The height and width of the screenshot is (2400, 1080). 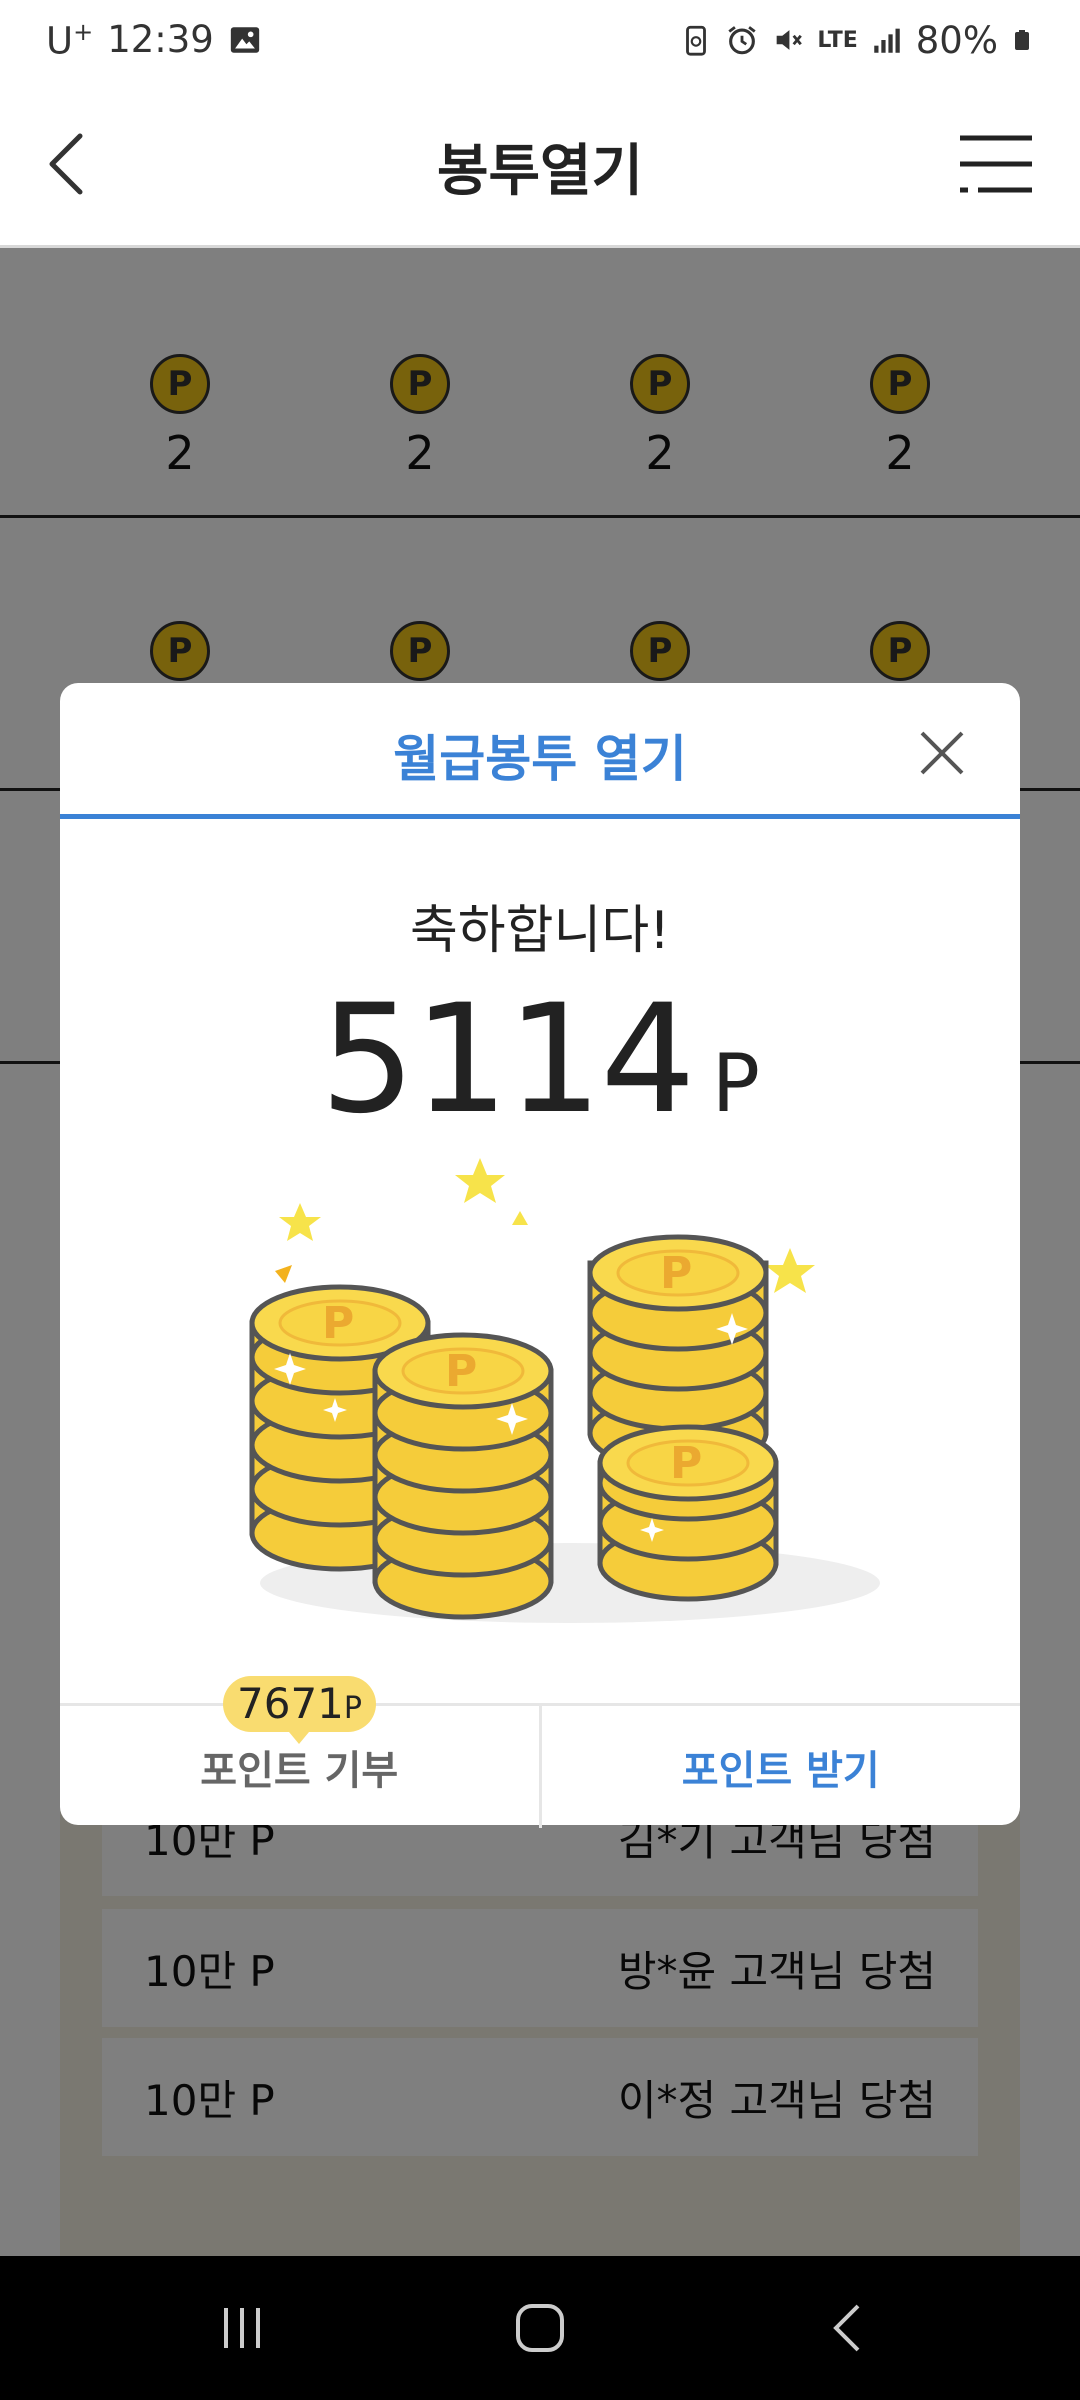 I want to click on receive-points-label: 포인트 받기, so click(x=780, y=1771).